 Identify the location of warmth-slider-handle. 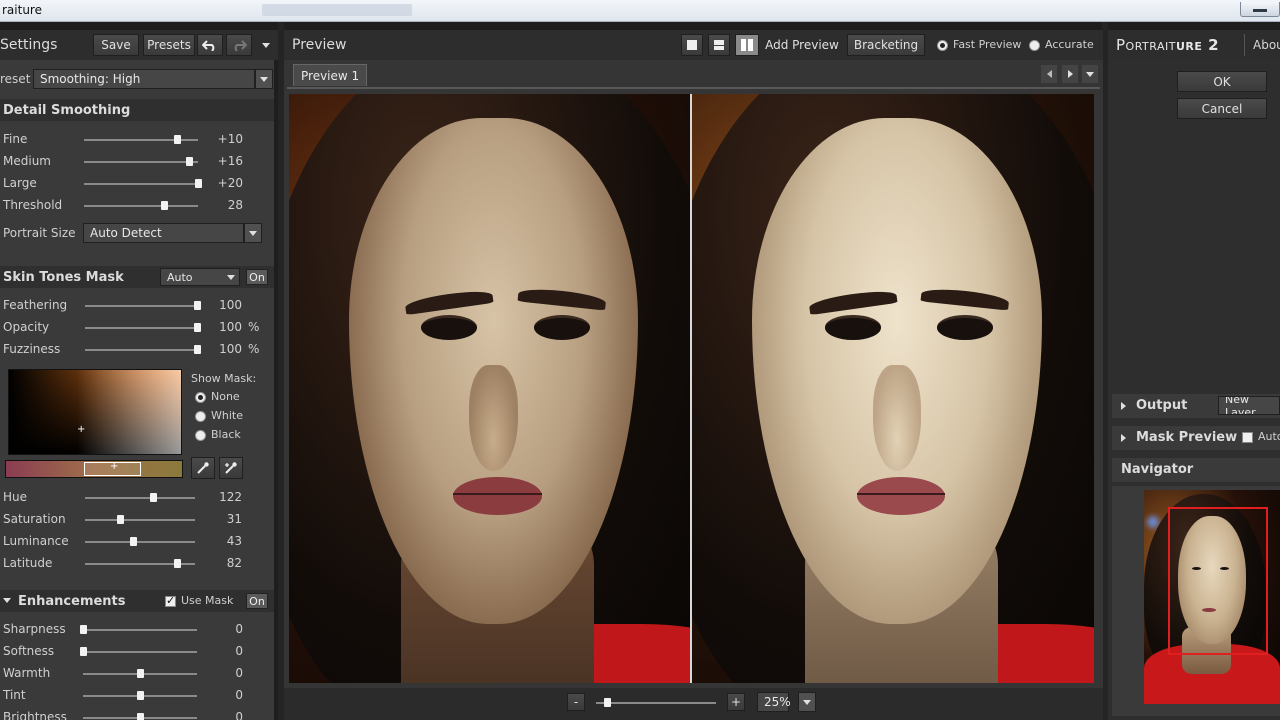
(140, 673).